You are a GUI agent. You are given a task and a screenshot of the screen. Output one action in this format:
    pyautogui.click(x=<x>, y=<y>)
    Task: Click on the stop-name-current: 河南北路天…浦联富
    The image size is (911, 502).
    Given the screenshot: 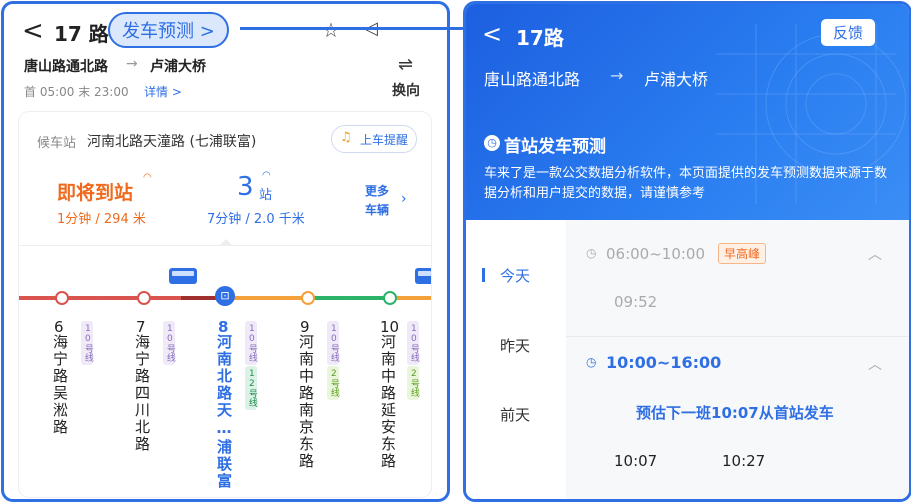 What is the action you would take?
    pyautogui.click(x=224, y=412)
    